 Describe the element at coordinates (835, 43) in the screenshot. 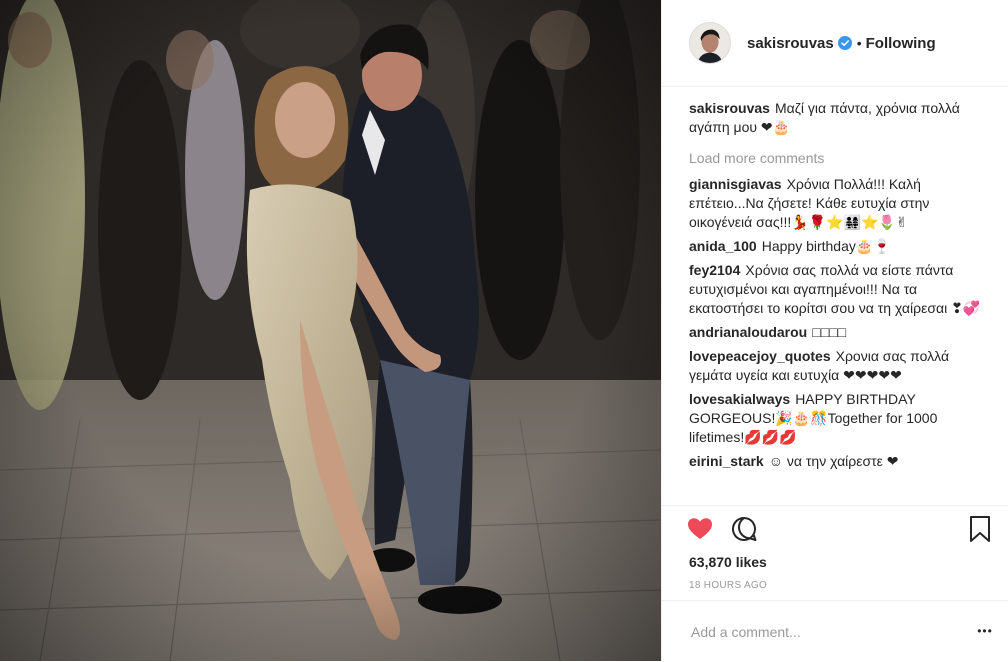

I see `post-header: sakisrouvas • Following` at that location.